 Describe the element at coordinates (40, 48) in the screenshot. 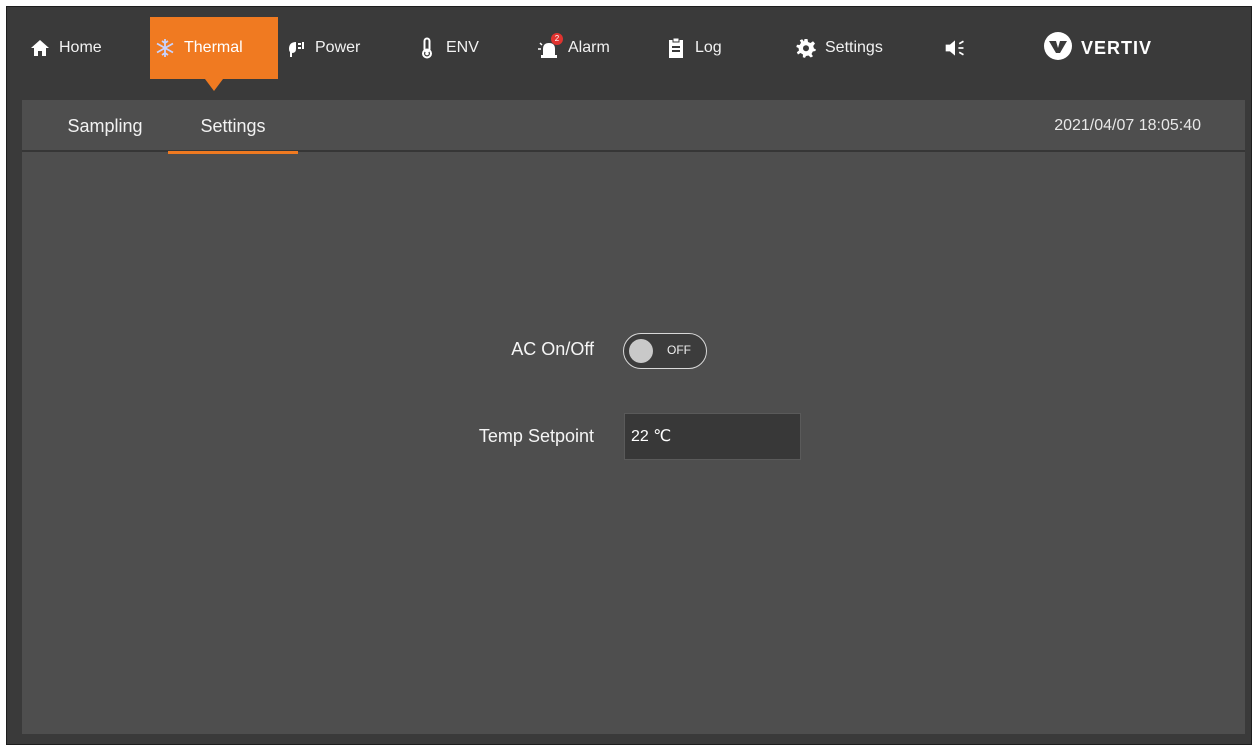

I see `home-icon` at that location.